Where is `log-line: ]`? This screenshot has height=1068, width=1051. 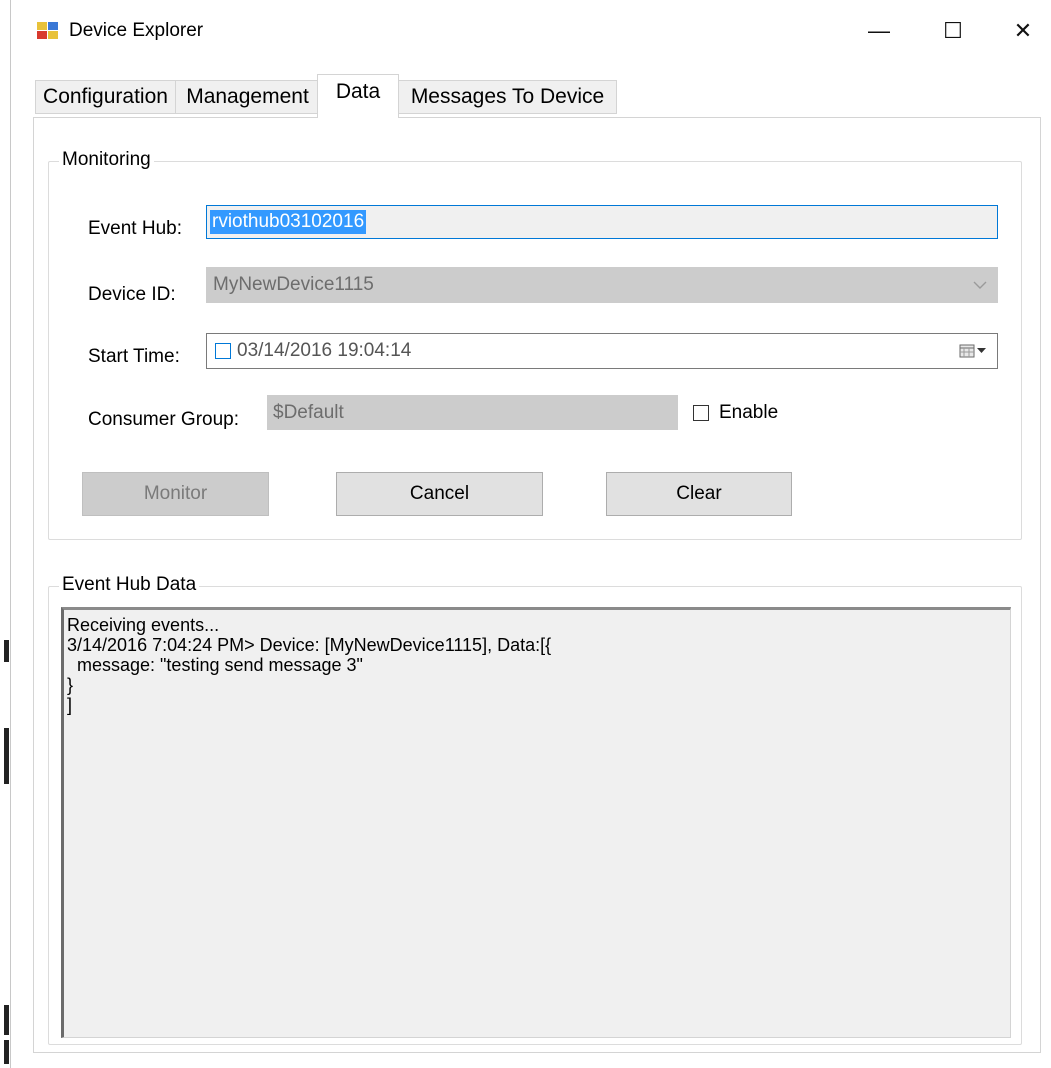
log-line: ] is located at coordinates (70, 705).